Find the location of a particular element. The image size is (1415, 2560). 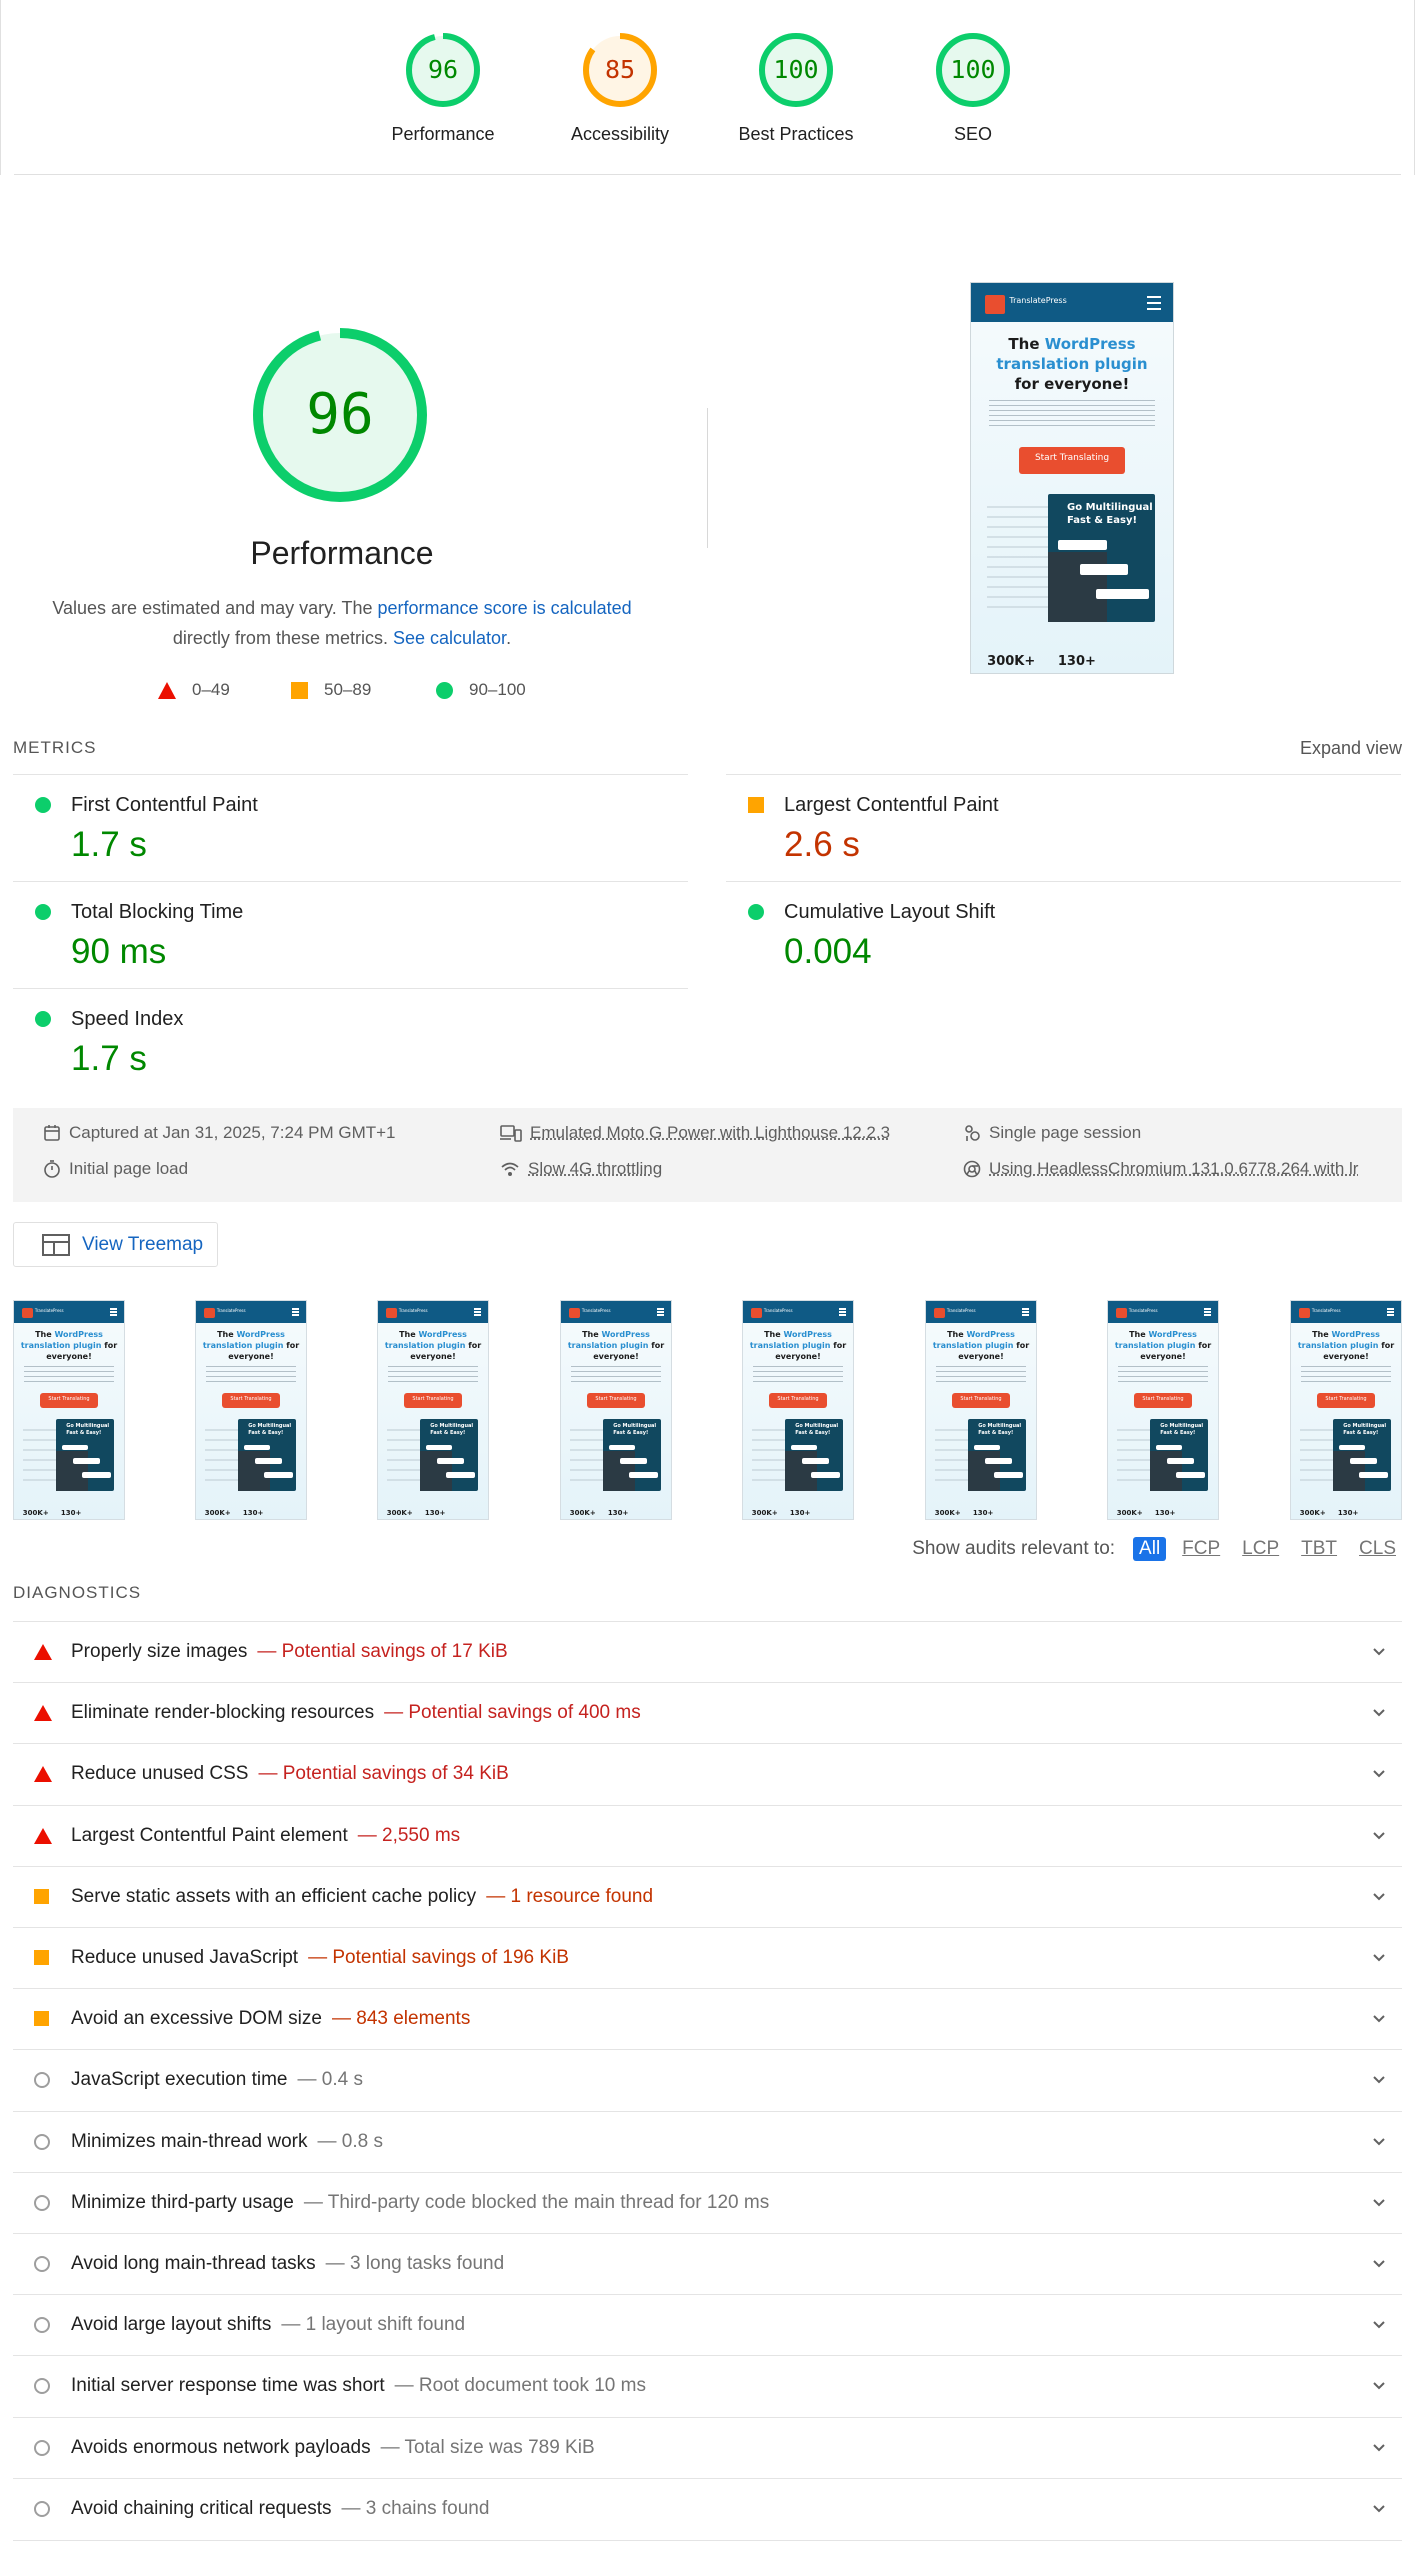

headline-part: The is located at coordinates (592, 1335).